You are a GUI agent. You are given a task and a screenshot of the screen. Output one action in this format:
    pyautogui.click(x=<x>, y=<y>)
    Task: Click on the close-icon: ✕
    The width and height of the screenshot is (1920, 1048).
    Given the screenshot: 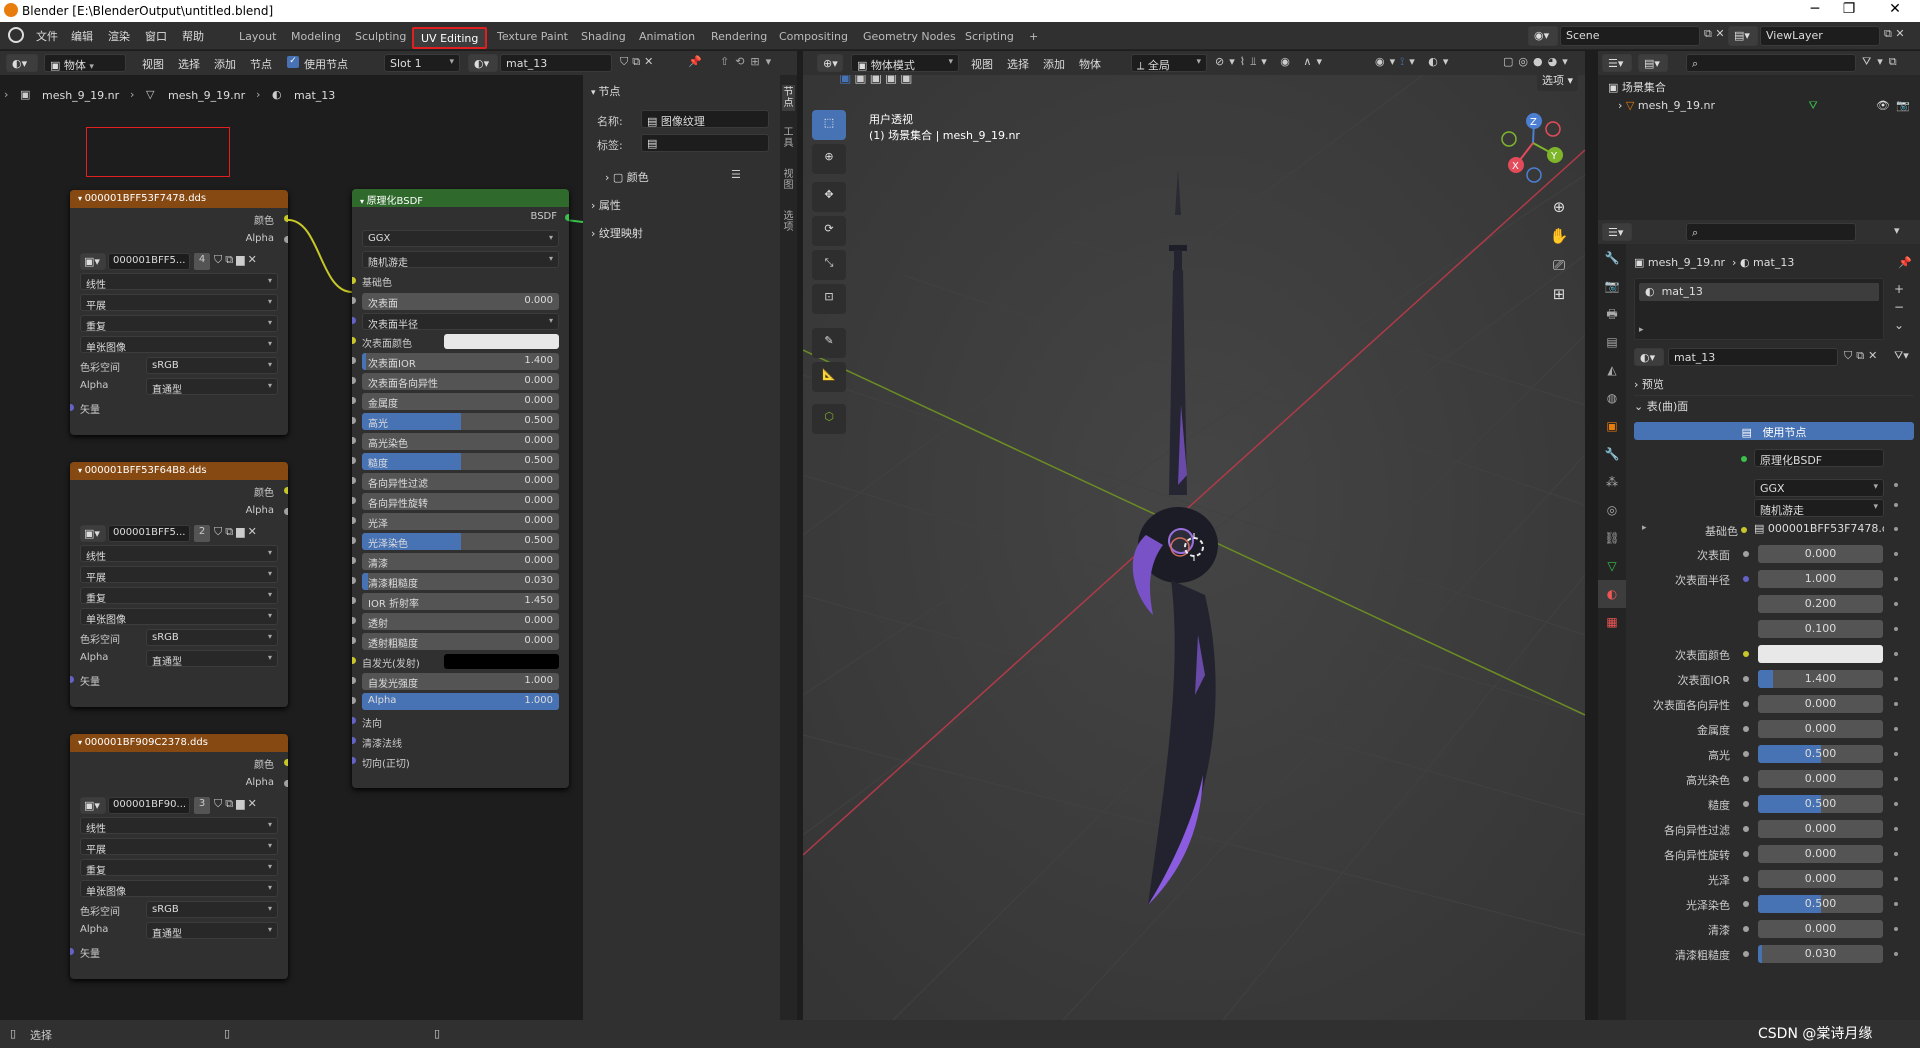 What is the action you would take?
    pyautogui.click(x=1895, y=9)
    